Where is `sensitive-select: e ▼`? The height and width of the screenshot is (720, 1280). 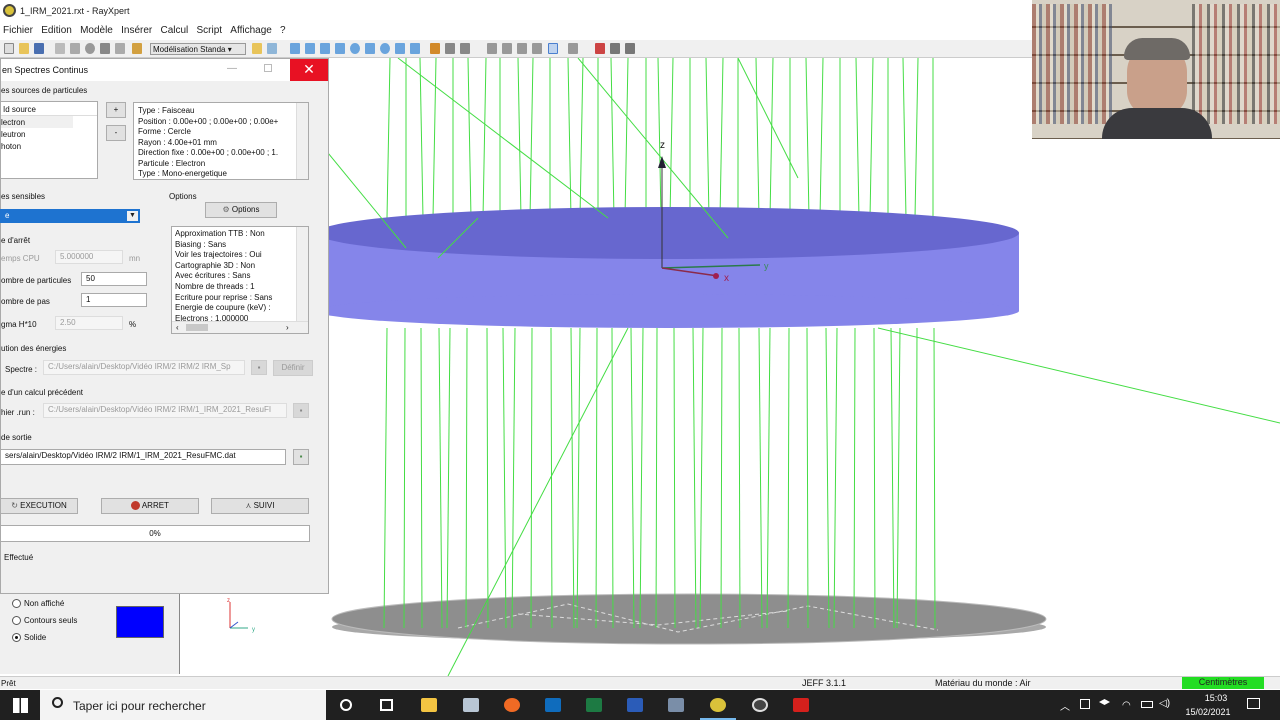
sensitive-select: e ▼ is located at coordinates (70, 216).